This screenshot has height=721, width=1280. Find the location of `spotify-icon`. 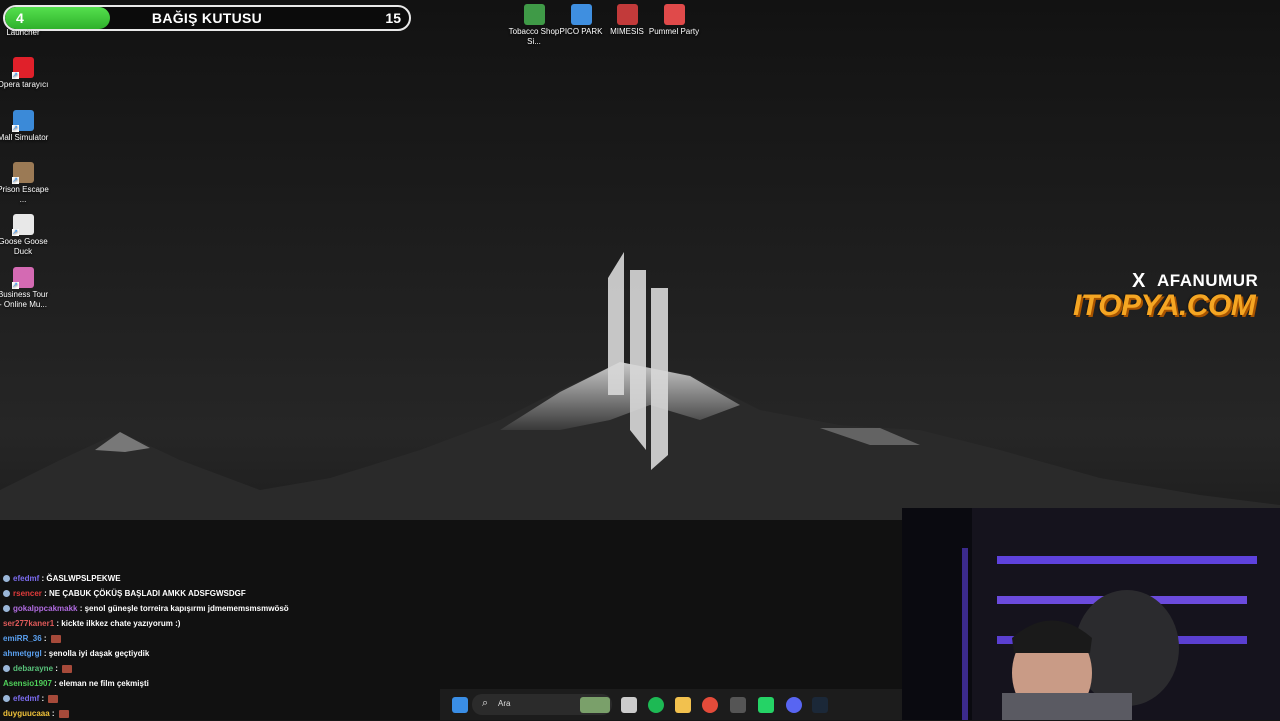

spotify-icon is located at coordinates (656, 705).